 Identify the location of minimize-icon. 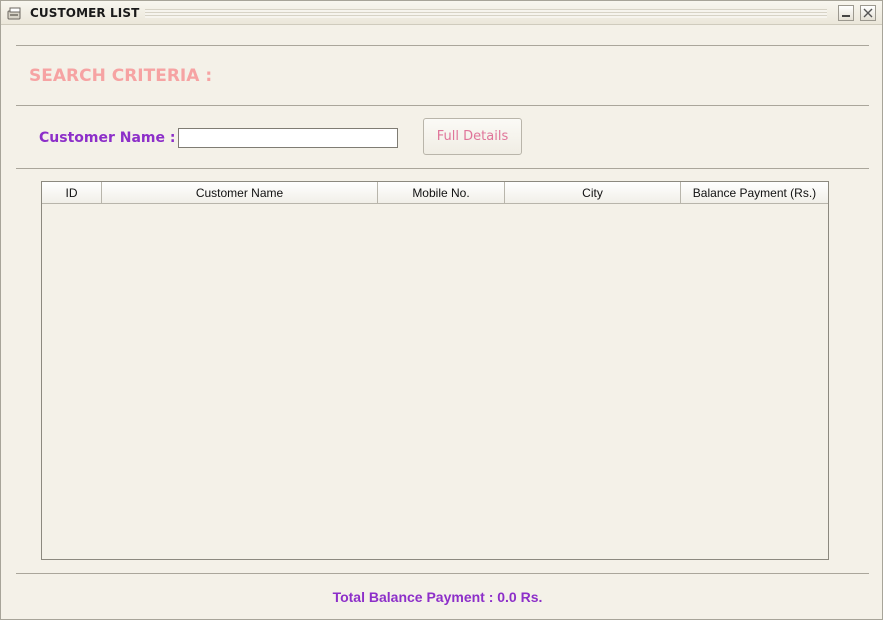
(846, 16).